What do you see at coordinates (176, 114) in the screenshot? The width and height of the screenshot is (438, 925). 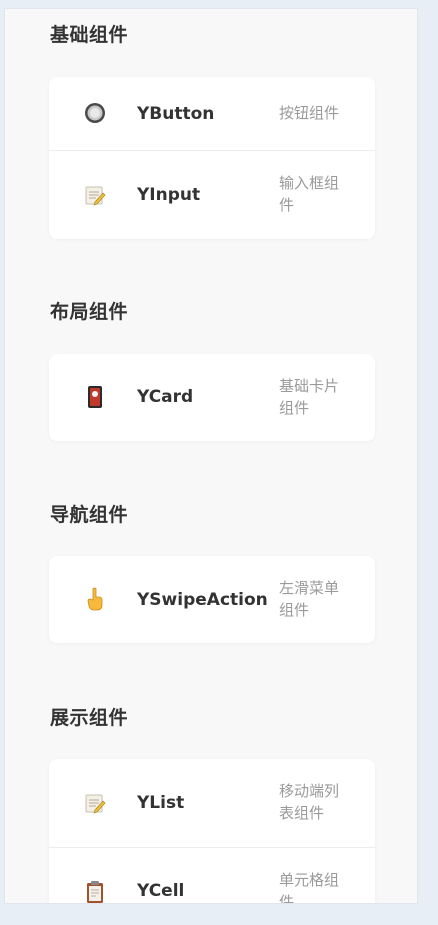 I see `item-name: YButton` at bounding box center [176, 114].